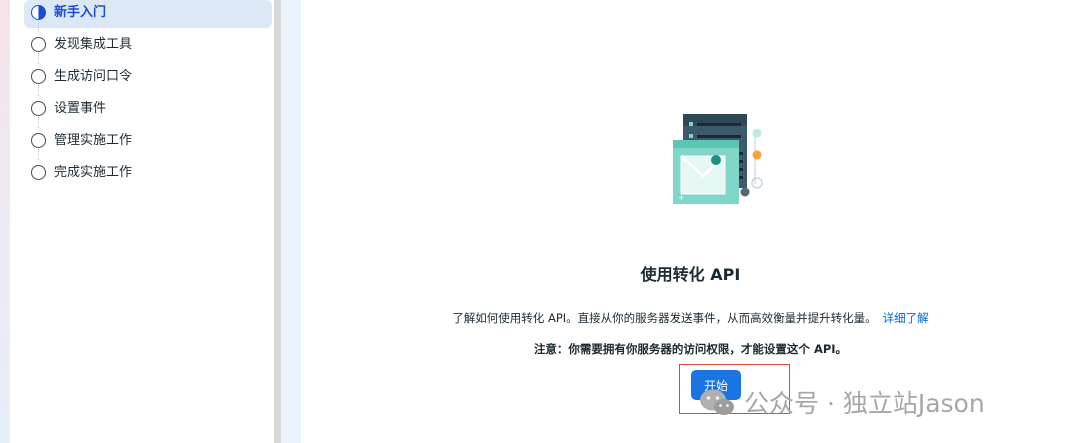 Image resolution: width=1080 pixels, height=443 pixels. I want to click on step-label: 生成访问口令, so click(93, 76).